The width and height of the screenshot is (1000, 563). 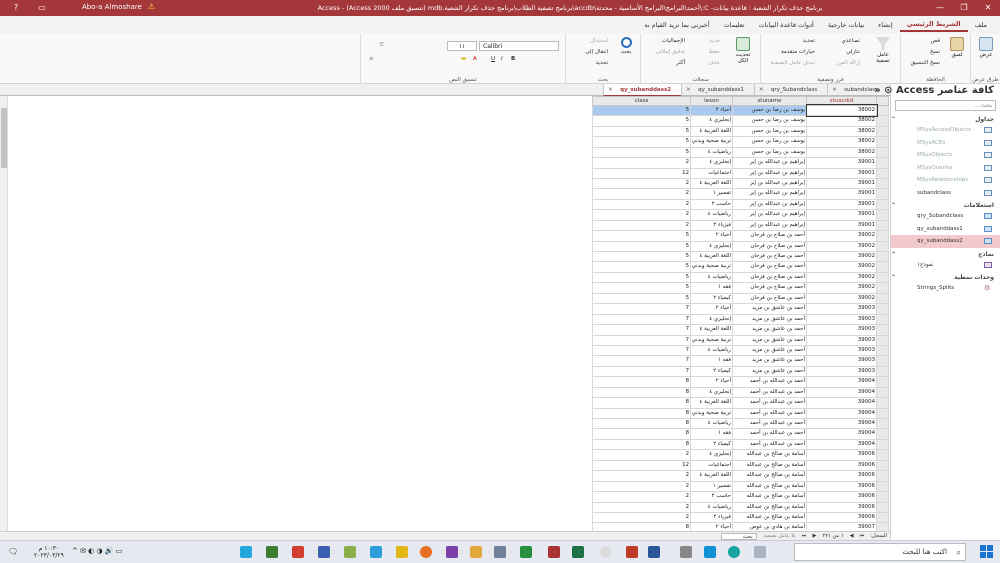 What do you see at coordinates (740, 350) in the screenshot?
I see `table-row: 7 رياضيات ٤ أحمد بن عاشق بن مزيد 39003` at bounding box center [740, 350].